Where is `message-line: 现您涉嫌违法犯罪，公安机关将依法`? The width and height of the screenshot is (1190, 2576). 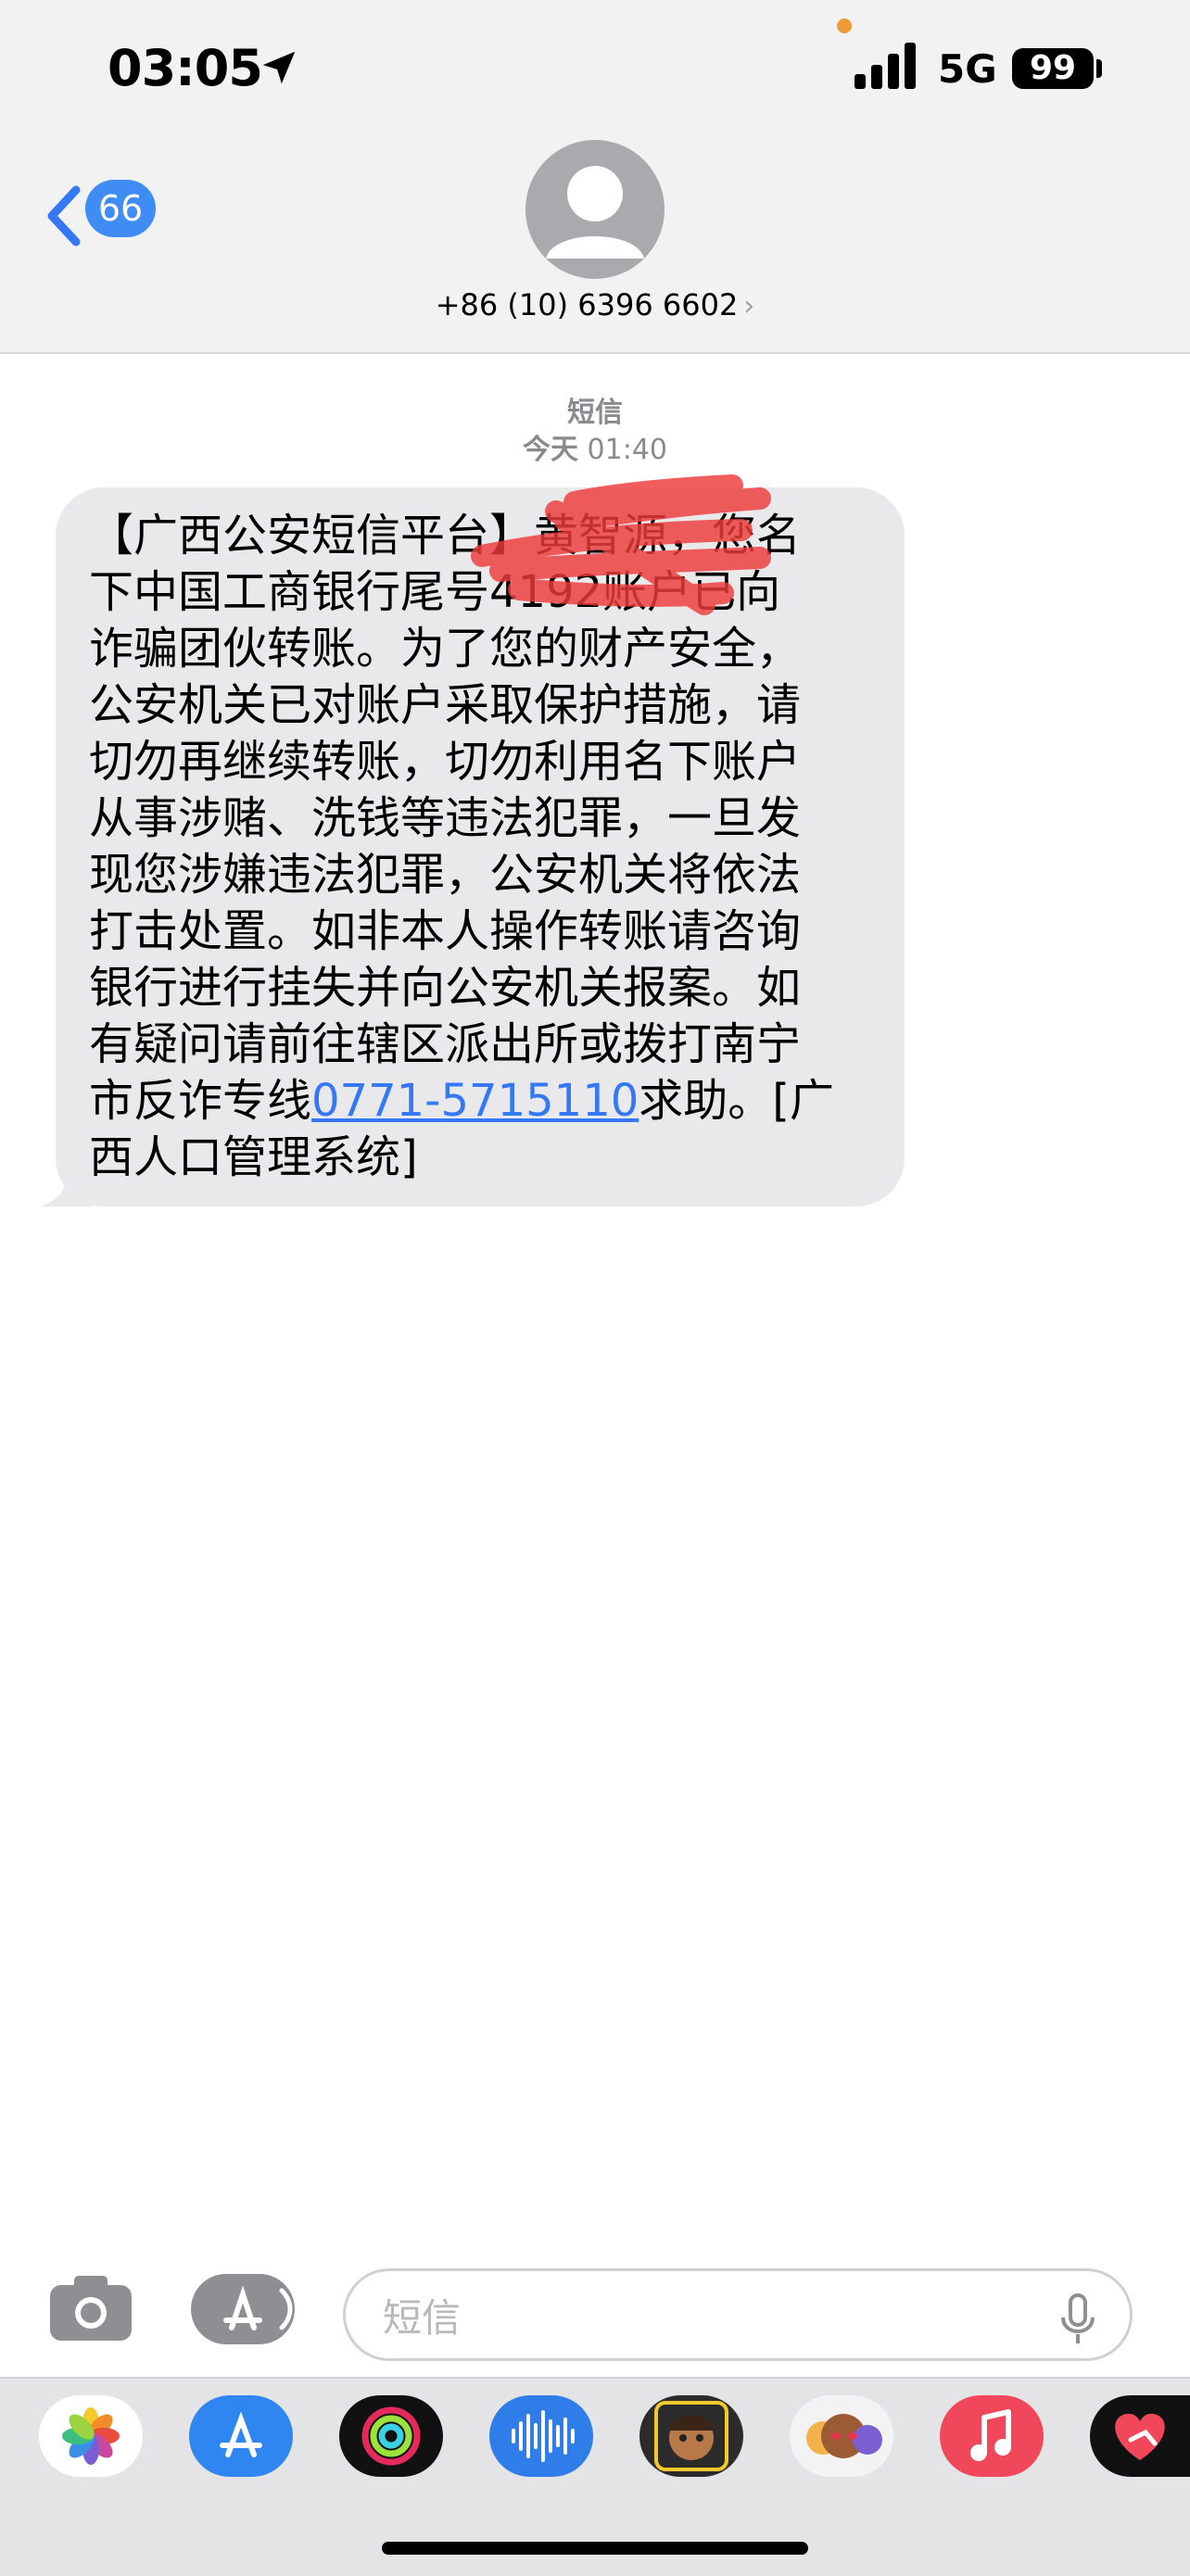
message-line: 现您涉嫌违法犯罪，公安机关将依法 is located at coordinates (445, 875).